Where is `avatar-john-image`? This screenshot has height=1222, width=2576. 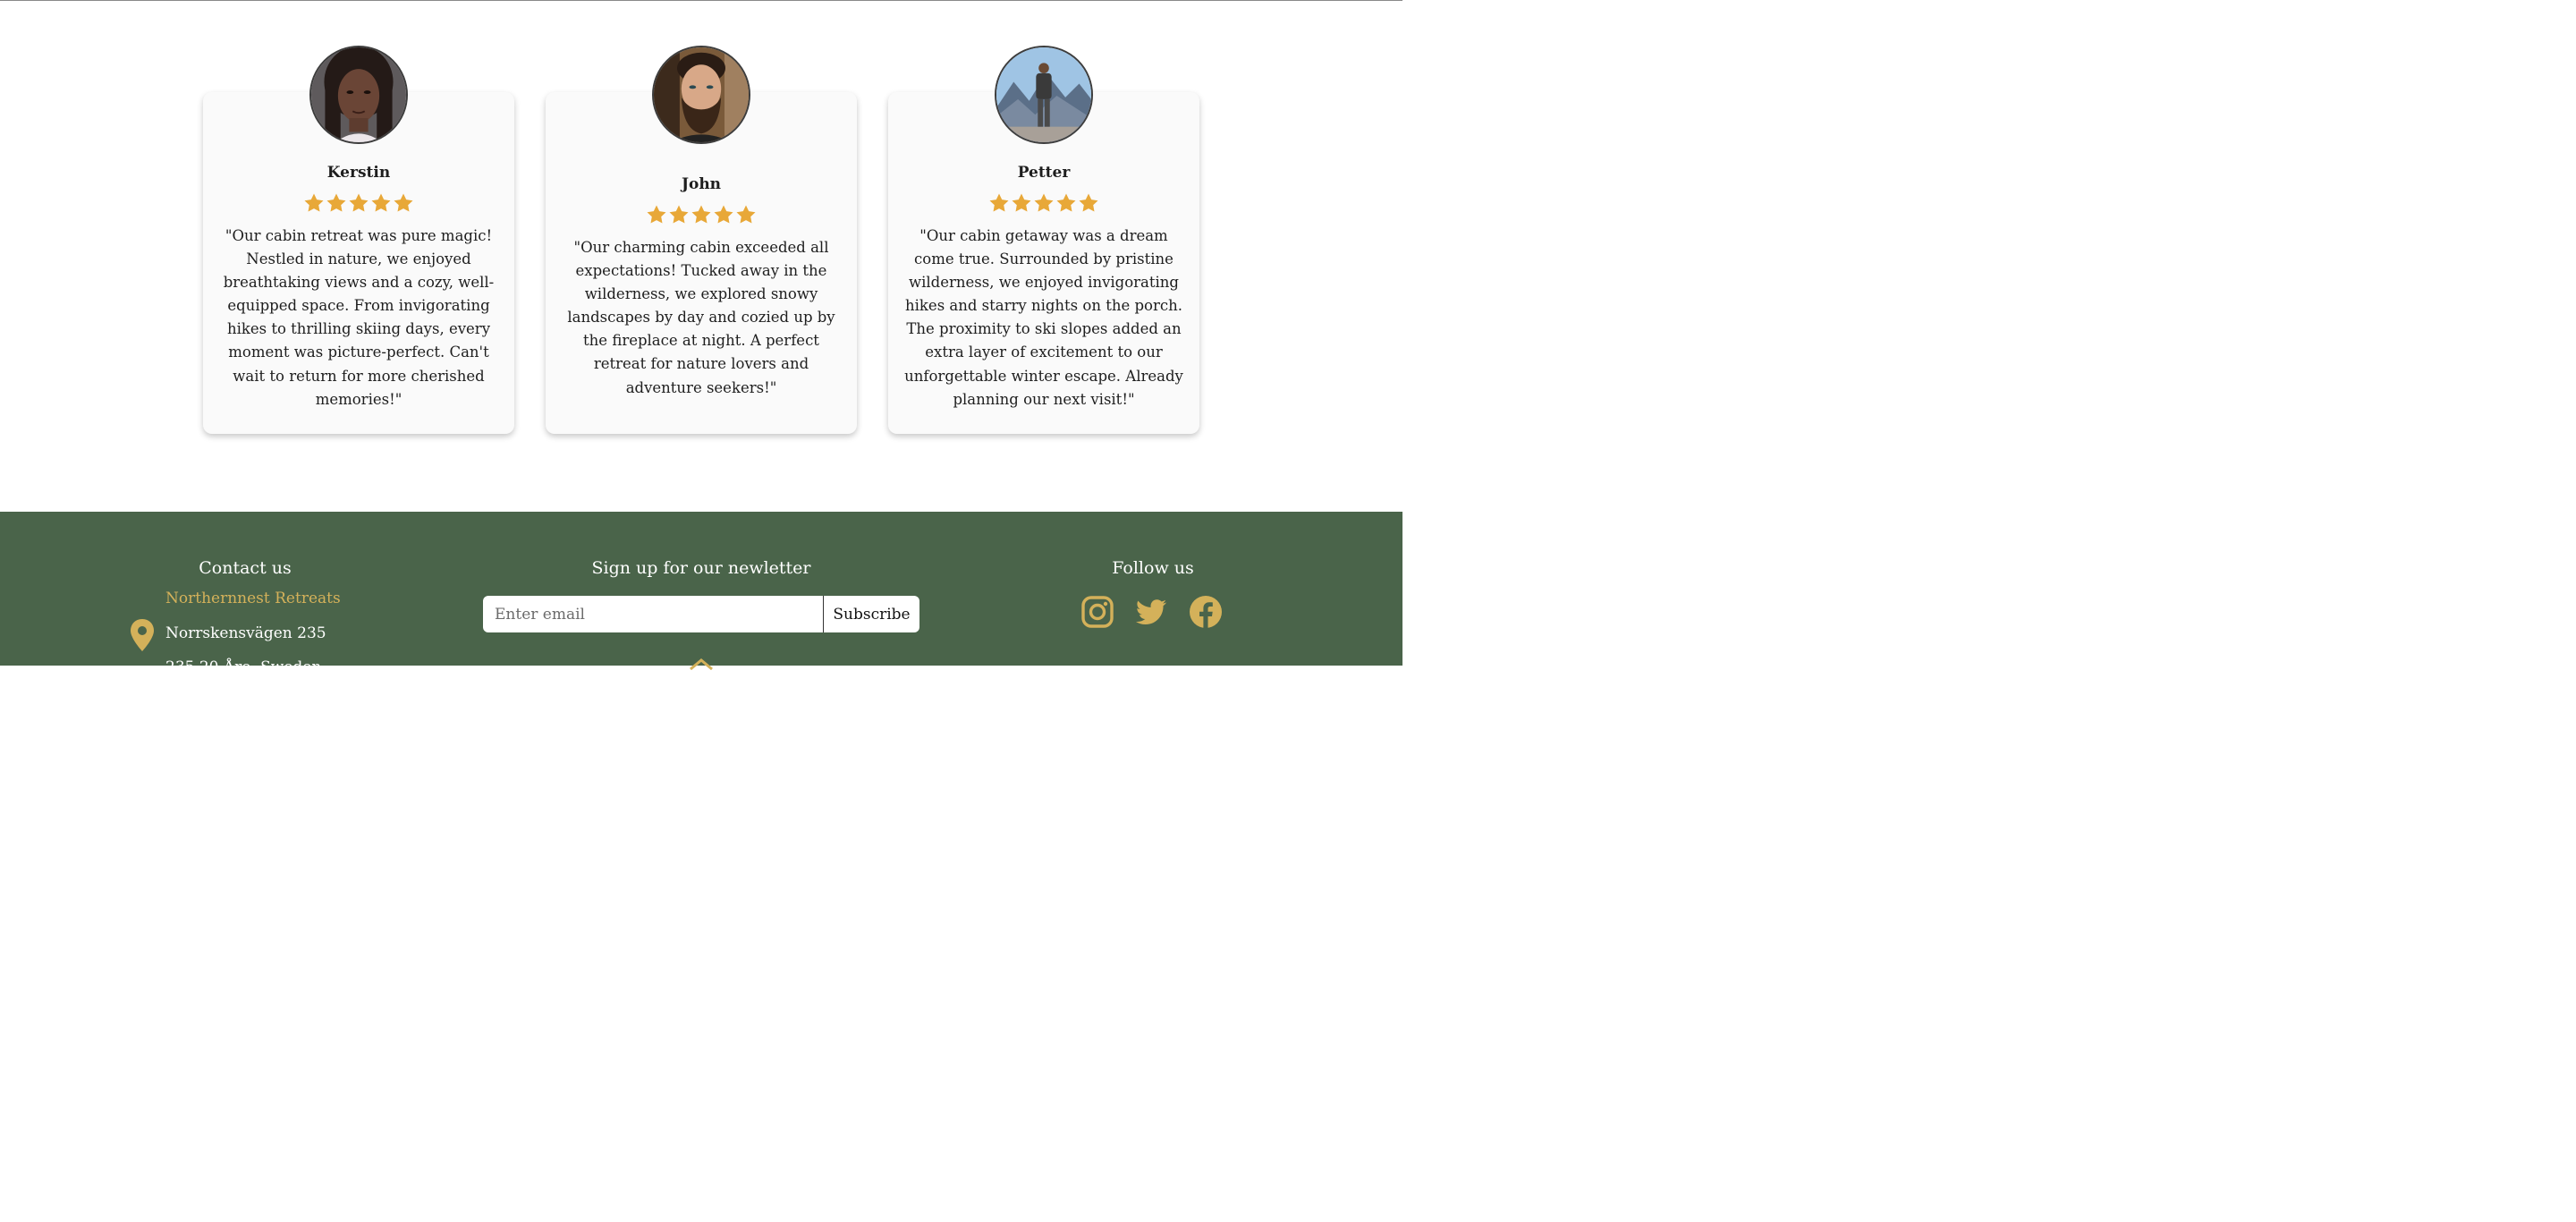 avatar-john-image is located at coordinates (701, 94).